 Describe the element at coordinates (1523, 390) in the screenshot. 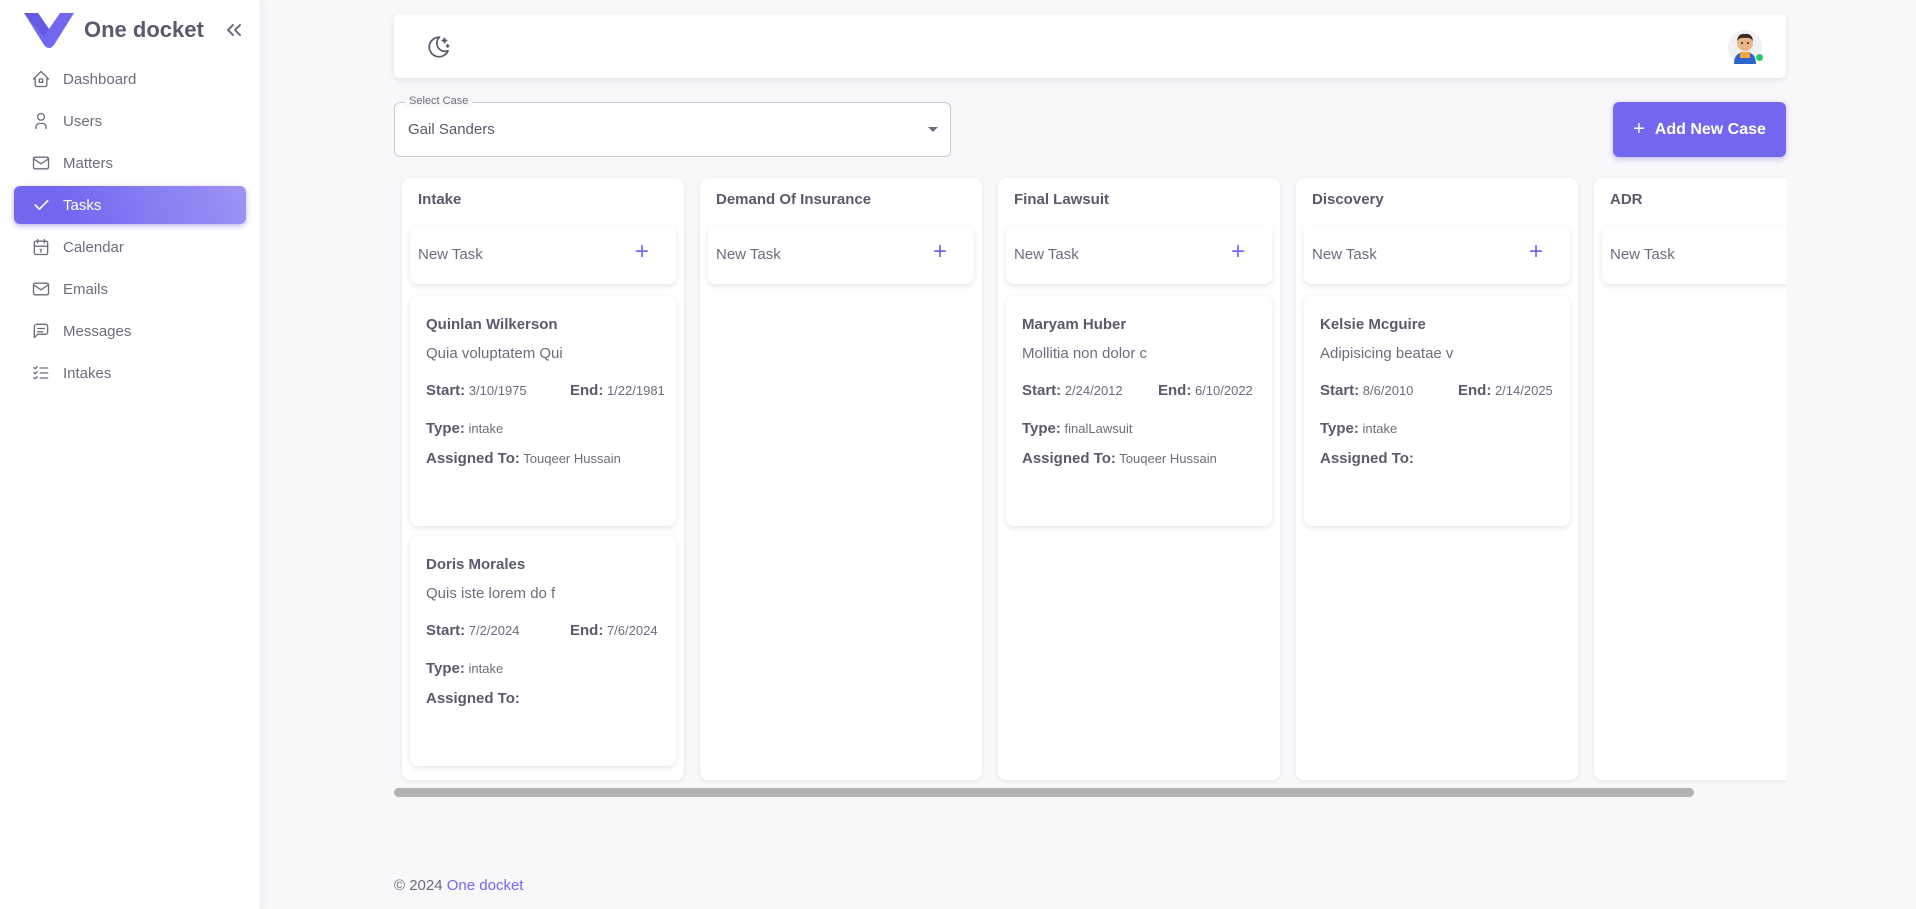

I see `end-date: 2/14/2025` at that location.